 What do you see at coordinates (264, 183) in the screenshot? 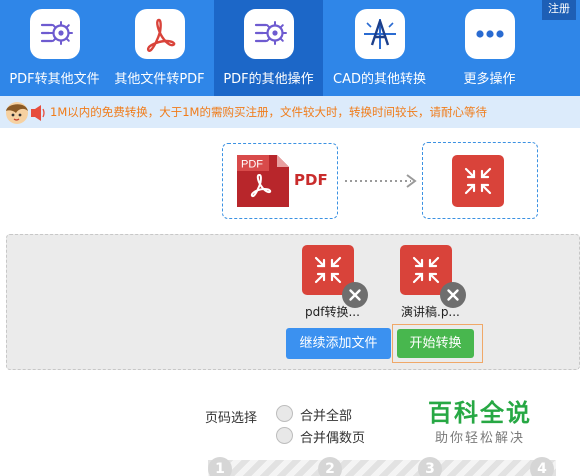
I see `pdf-file-icon: PDF` at bounding box center [264, 183].